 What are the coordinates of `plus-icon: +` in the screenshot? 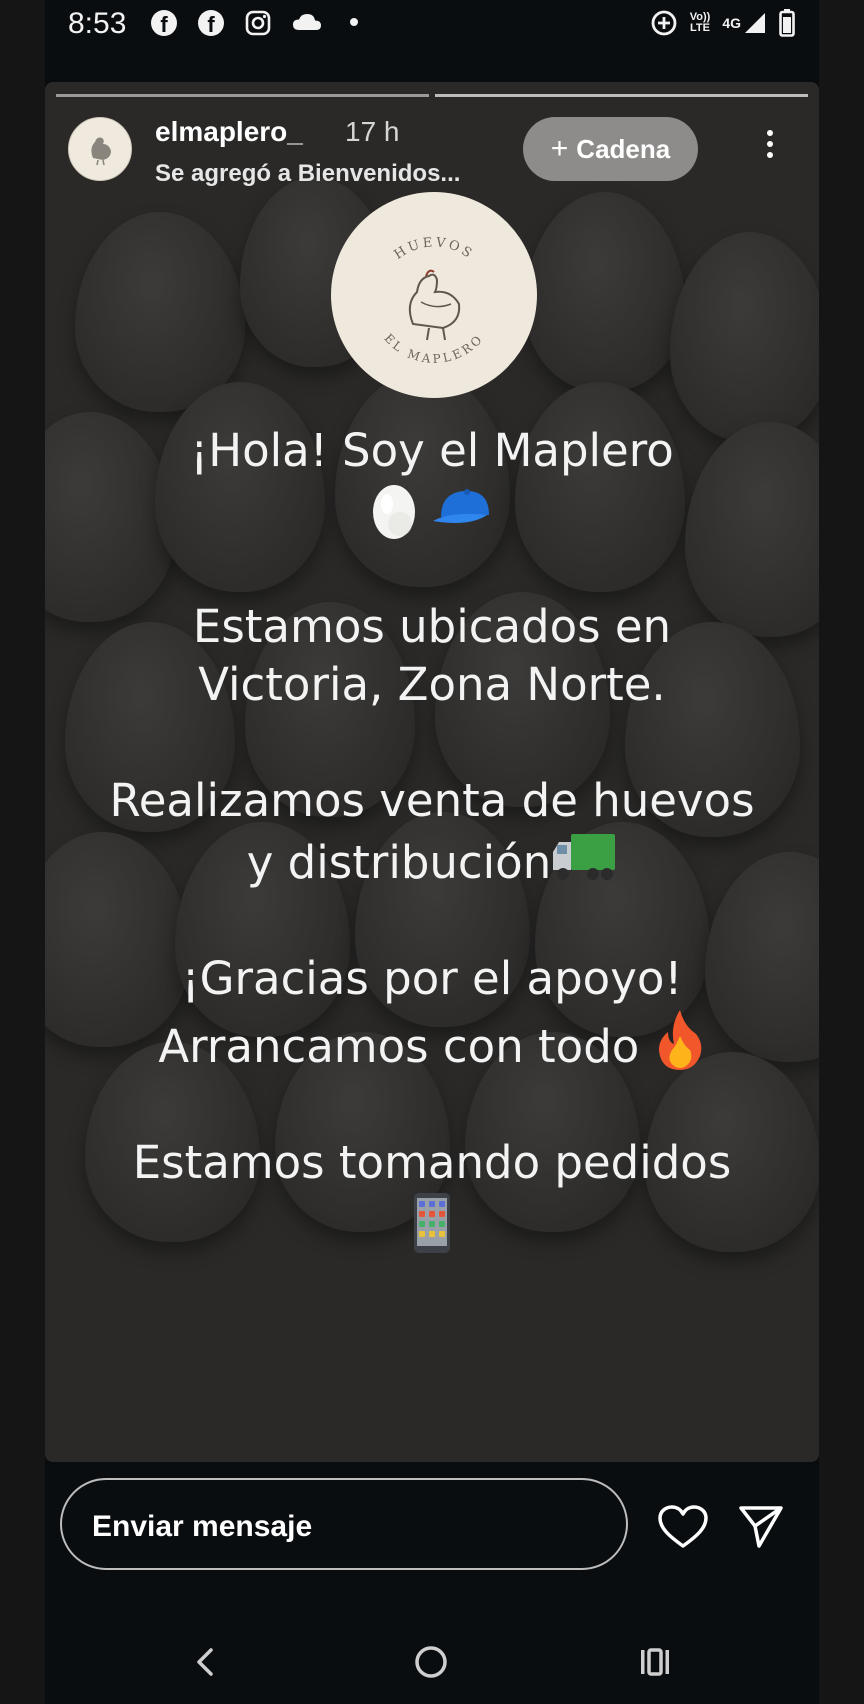 It's located at (559, 148).